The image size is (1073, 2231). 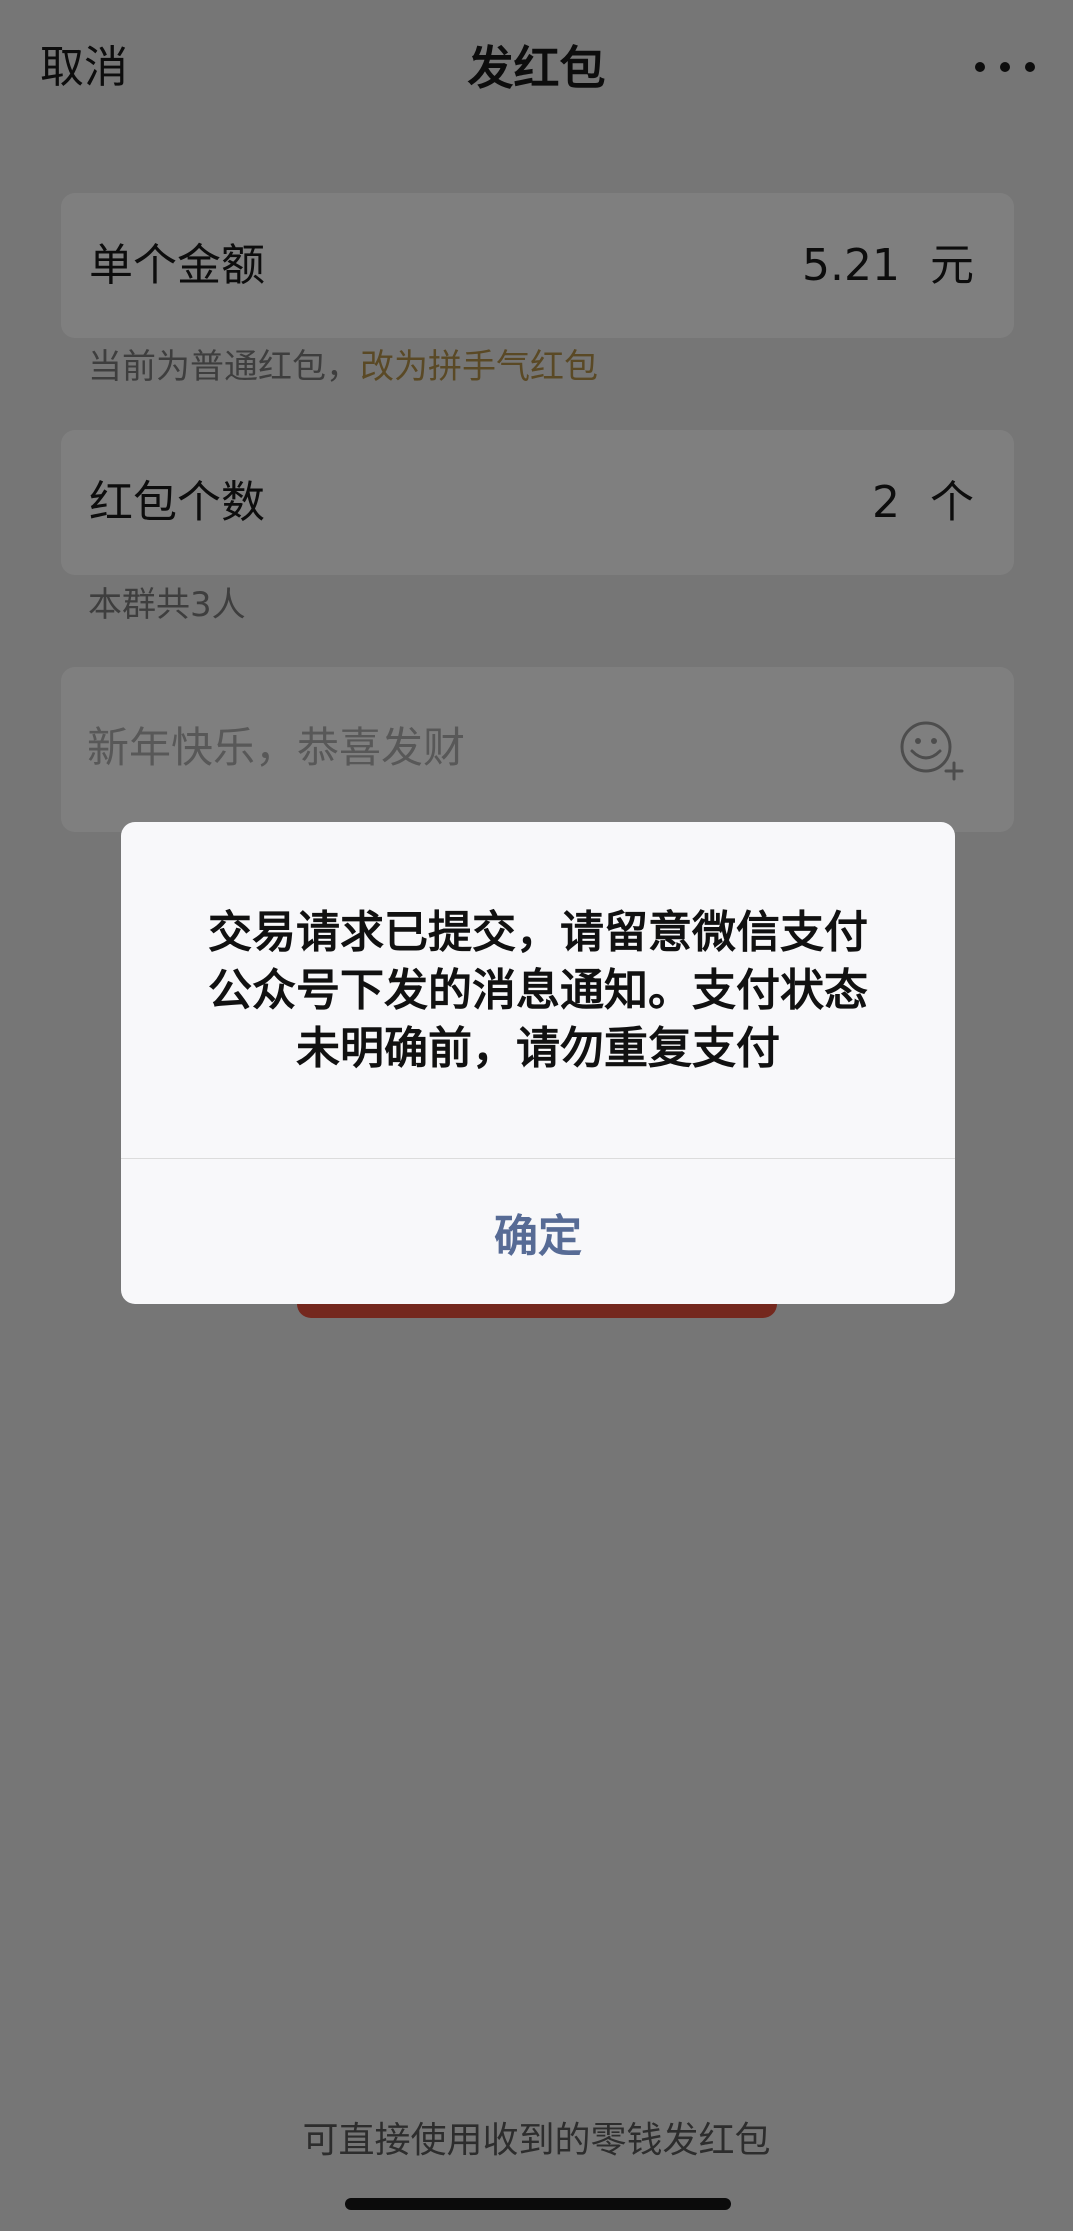 I want to click on home-indicator, so click(x=538, y=2204).